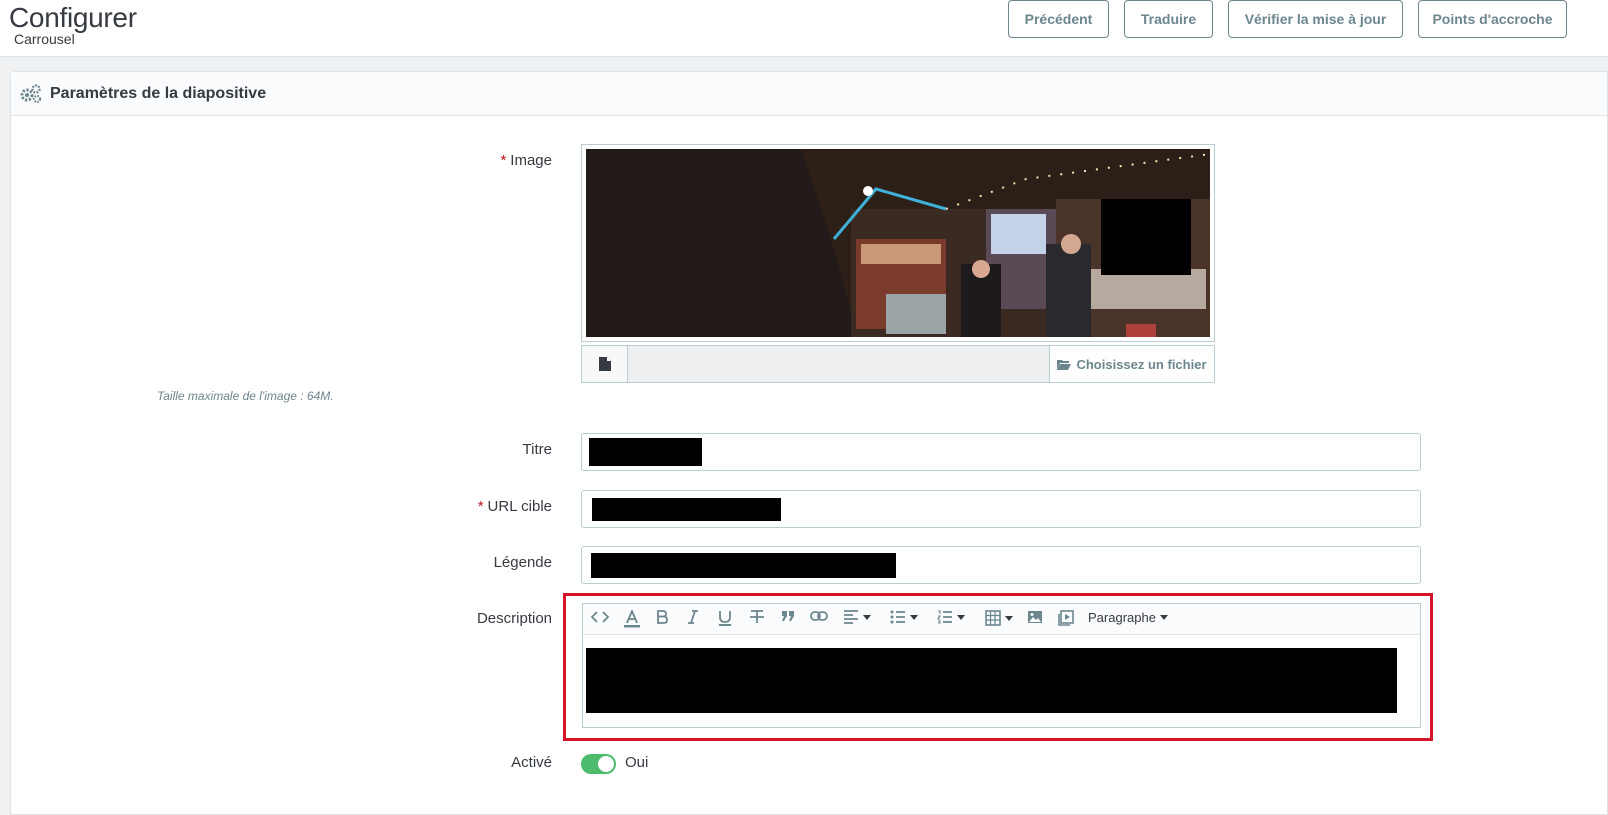 The image size is (1608, 815). Describe the element at coordinates (838, 364) in the screenshot. I see `file-name-input` at that location.